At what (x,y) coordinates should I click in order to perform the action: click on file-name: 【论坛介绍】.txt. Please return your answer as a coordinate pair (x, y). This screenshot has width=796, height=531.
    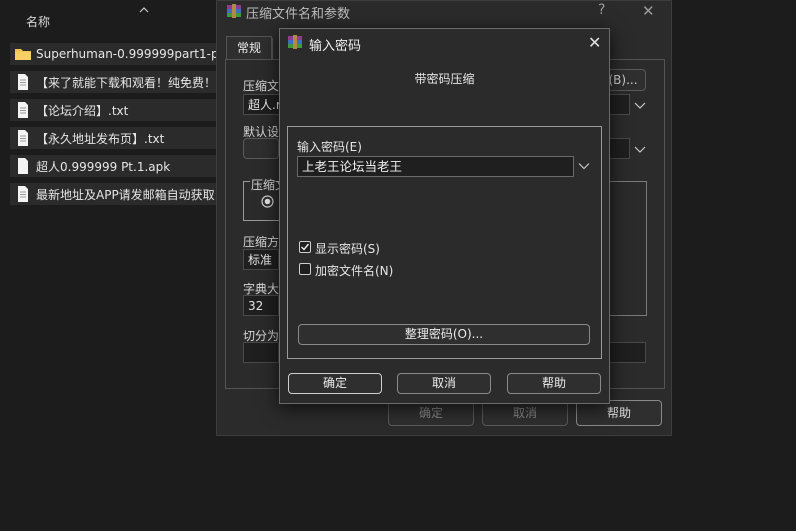
    Looking at the image, I should click on (82, 110).